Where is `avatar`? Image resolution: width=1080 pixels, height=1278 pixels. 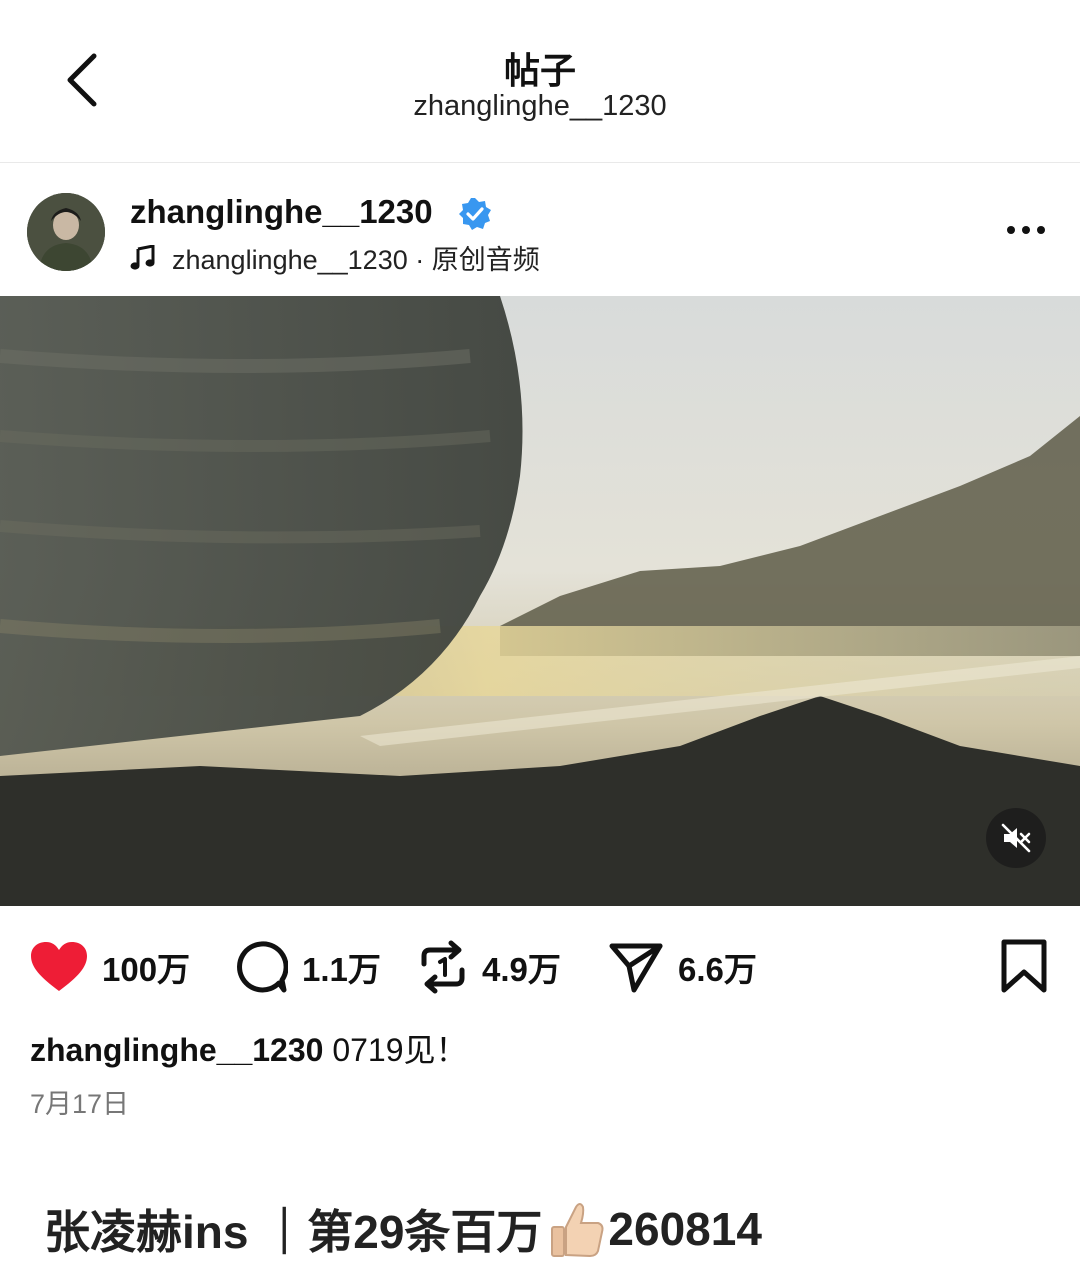
avatar is located at coordinates (66, 232).